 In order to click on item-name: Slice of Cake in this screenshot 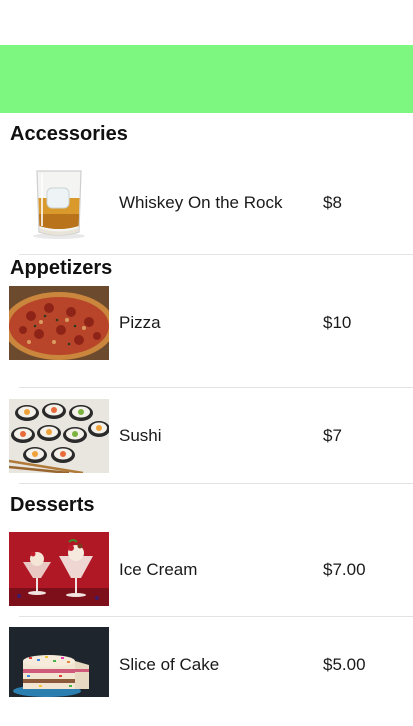, I will do `click(169, 664)`.